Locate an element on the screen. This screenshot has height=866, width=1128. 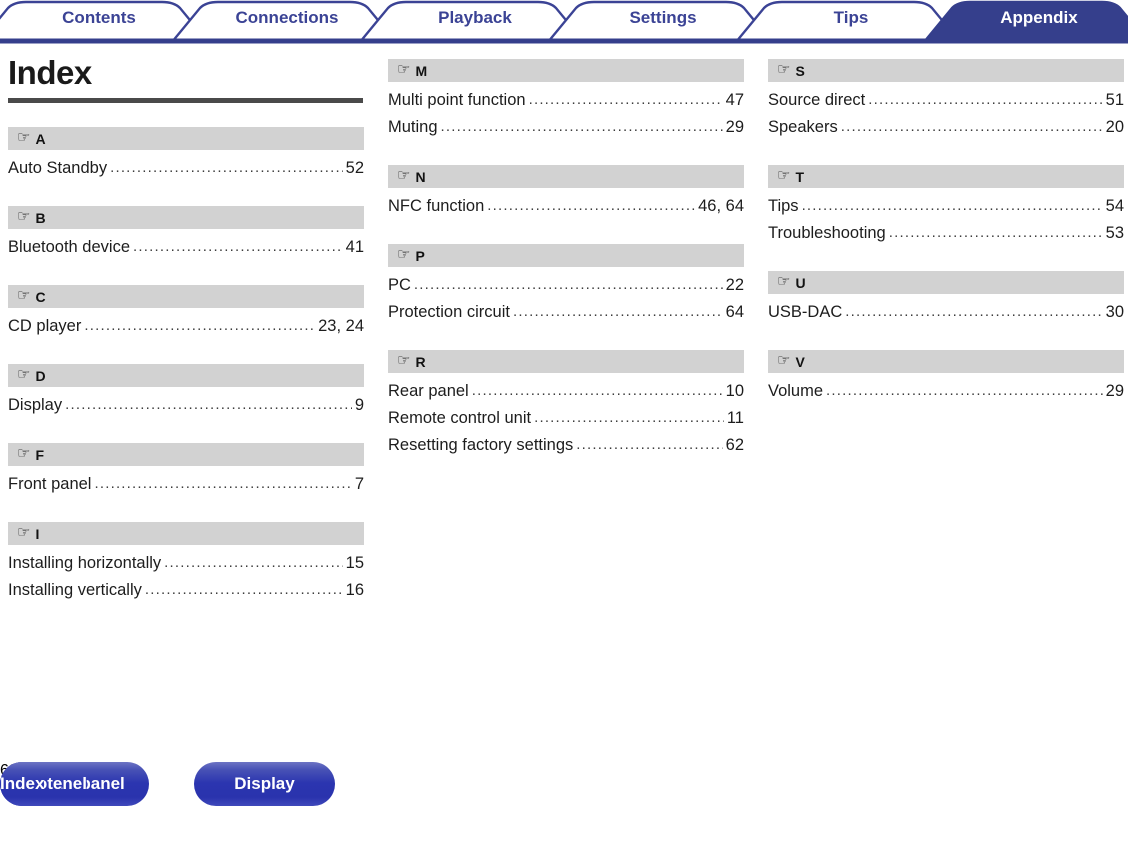
tab-contents: Contents is located at coordinates (99, 18).